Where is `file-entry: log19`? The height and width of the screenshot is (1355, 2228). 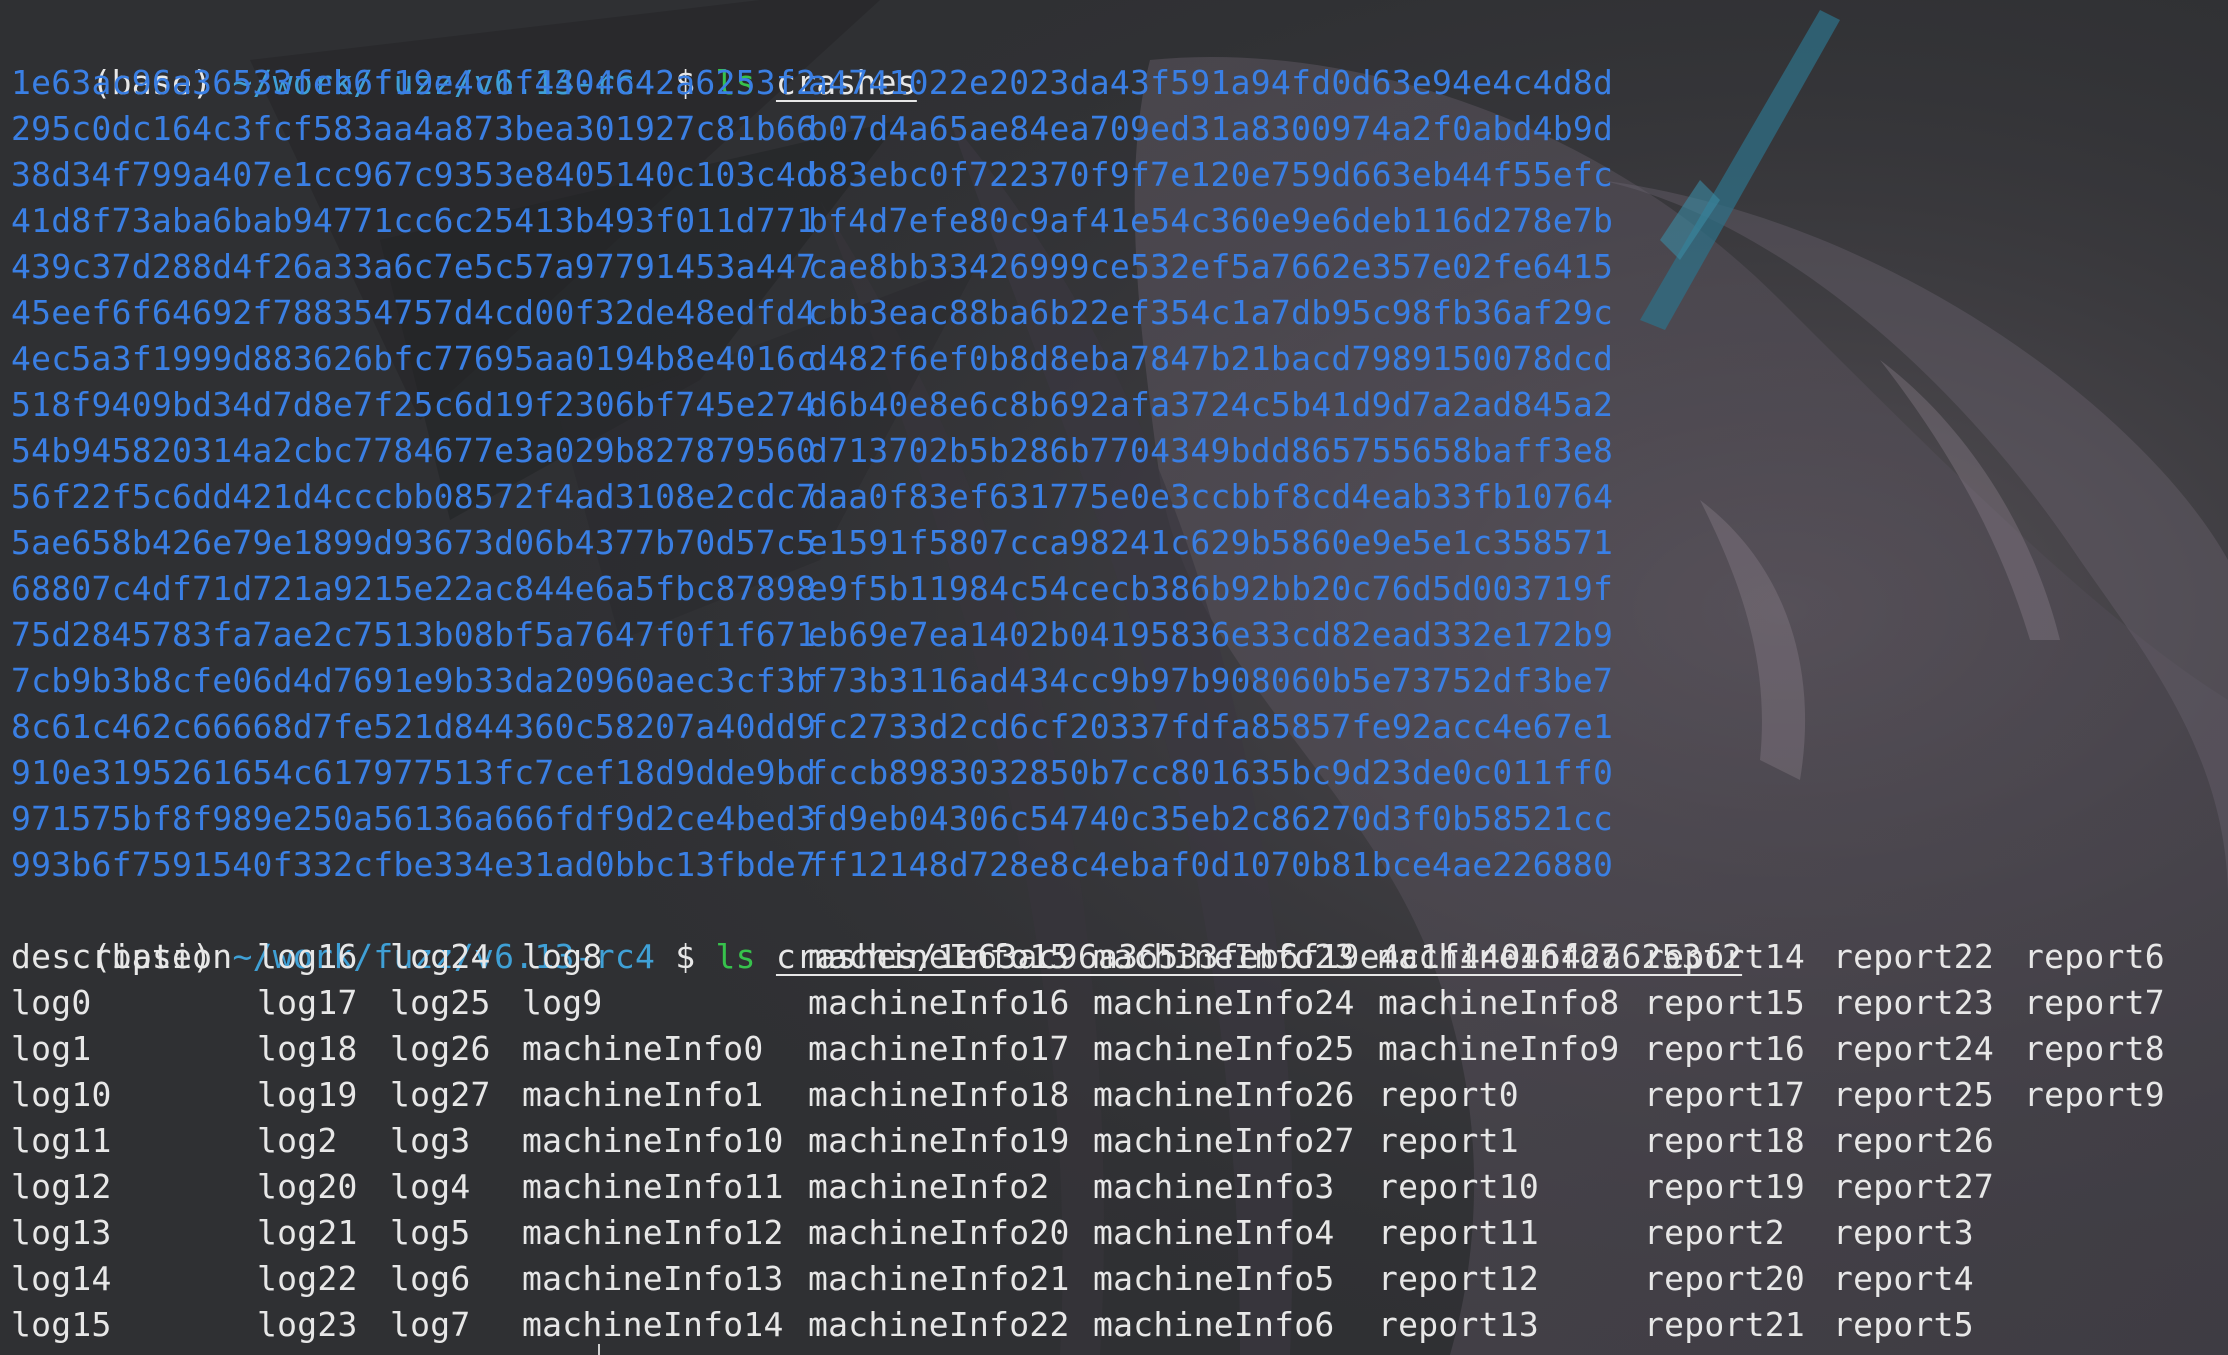 file-entry: log19 is located at coordinates (307, 1094).